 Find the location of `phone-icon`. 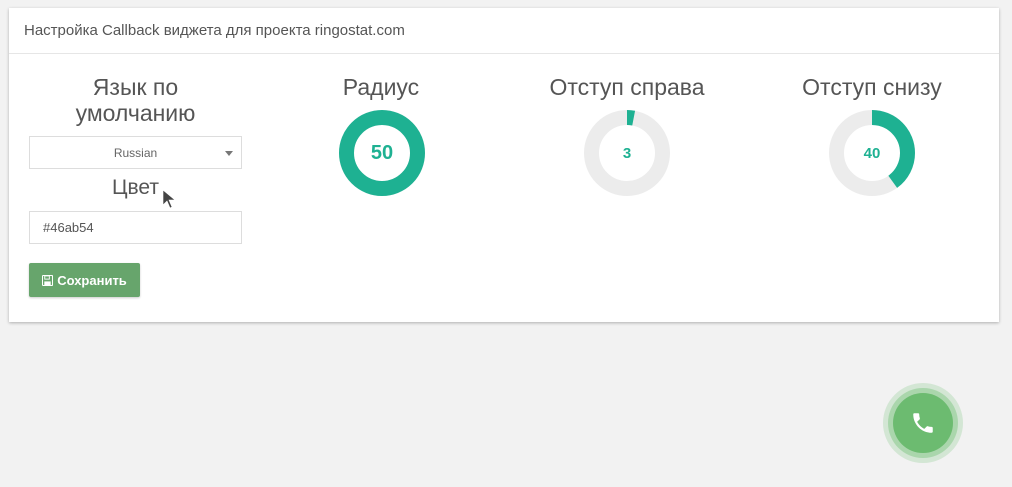

phone-icon is located at coordinates (923, 423).